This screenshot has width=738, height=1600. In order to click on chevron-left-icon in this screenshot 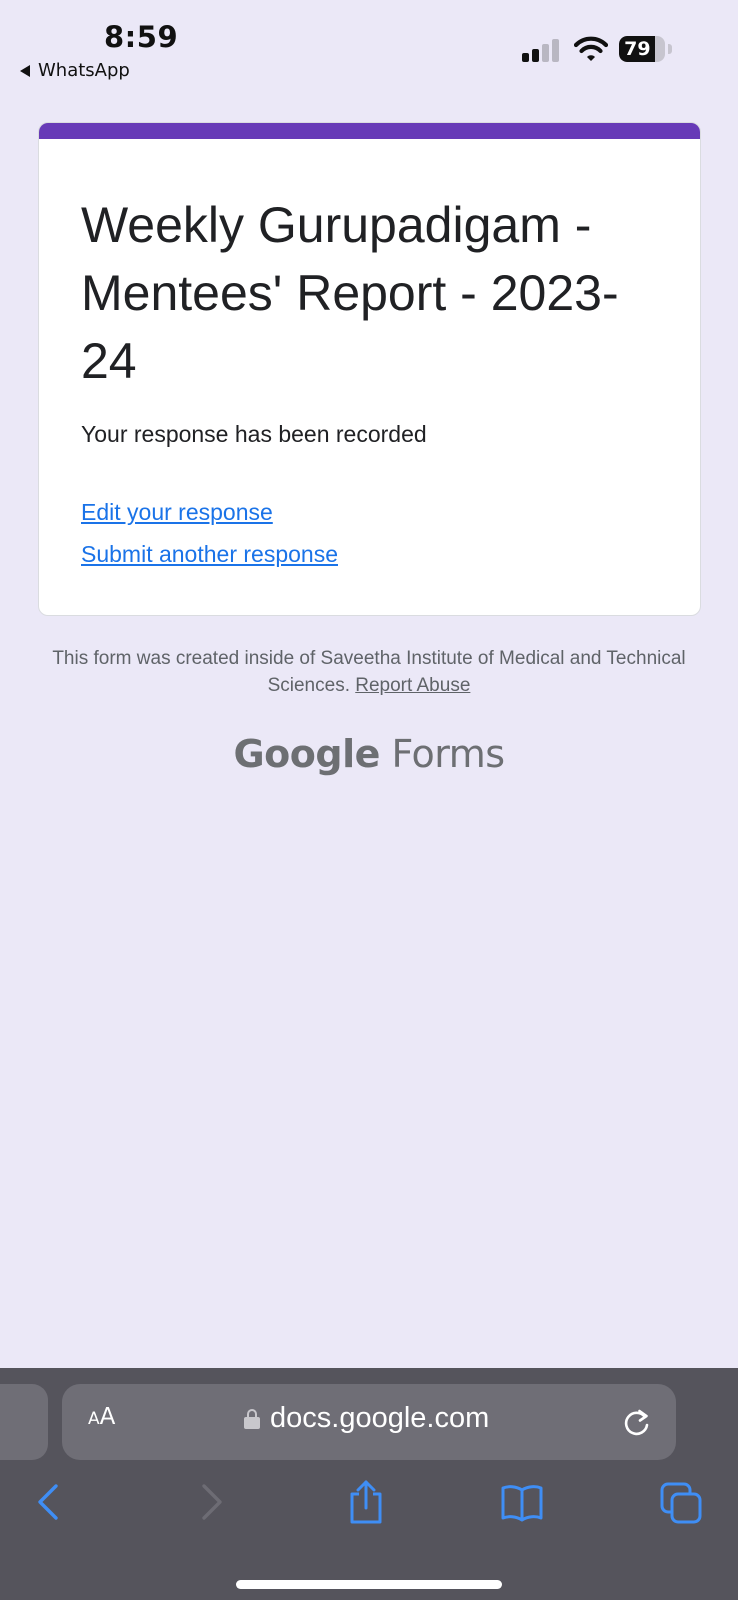, I will do `click(50, 1502)`.